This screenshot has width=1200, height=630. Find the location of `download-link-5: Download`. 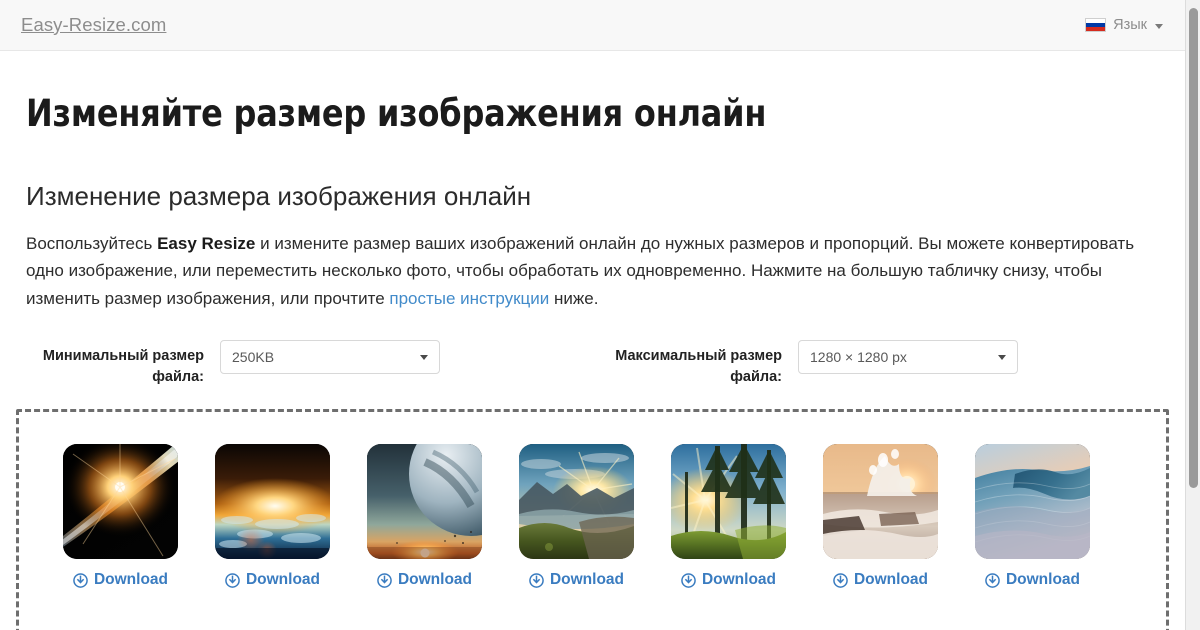

download-link-5: Download is located at coordinates (728, 580).